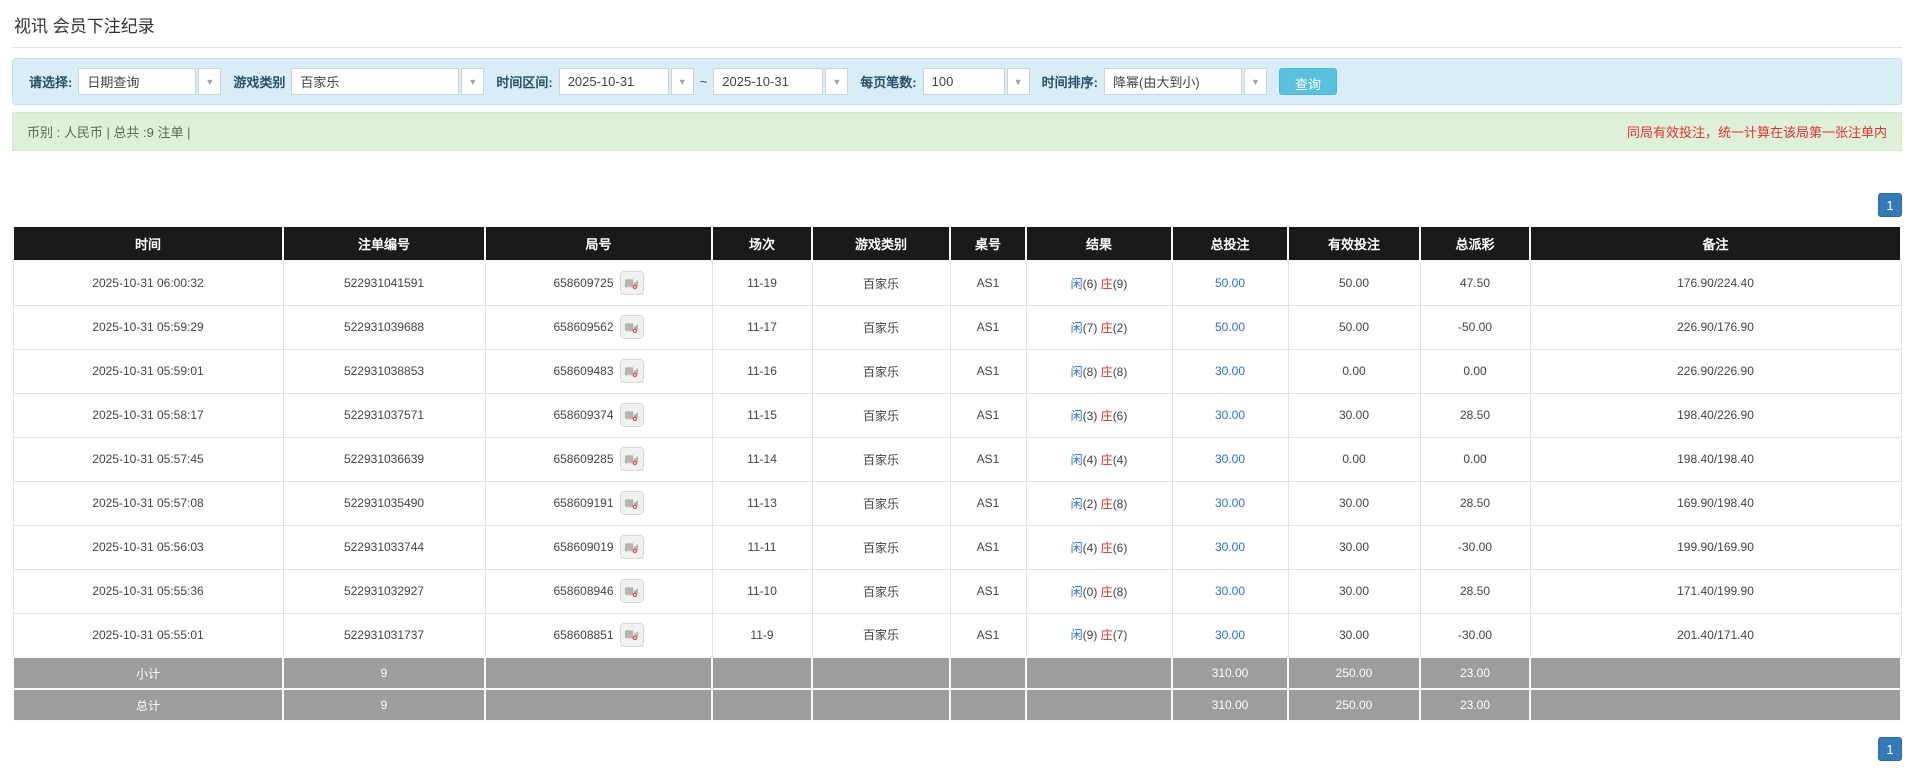  Describe the element at coordinates (1756, 132) in the screenshot. I see `valid-bet-note: 同局有效投注，统一计算在该局第一张注单内` at that location.